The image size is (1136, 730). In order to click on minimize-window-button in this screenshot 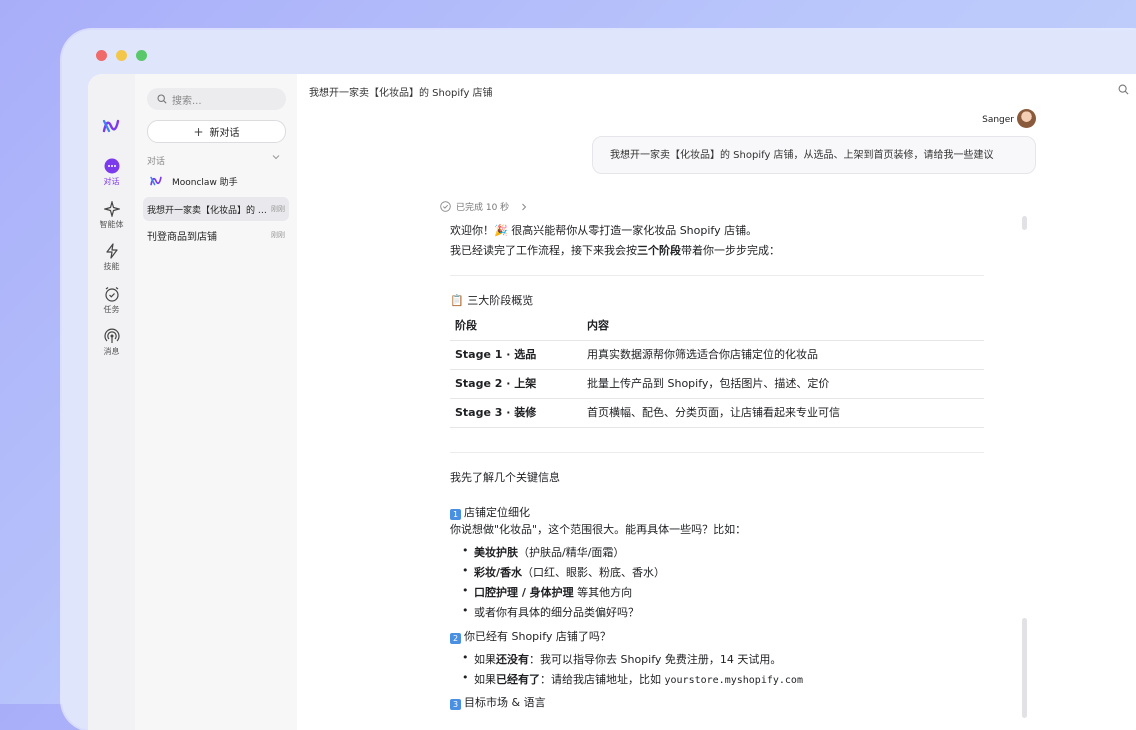, I will do `click(121, 55)`.